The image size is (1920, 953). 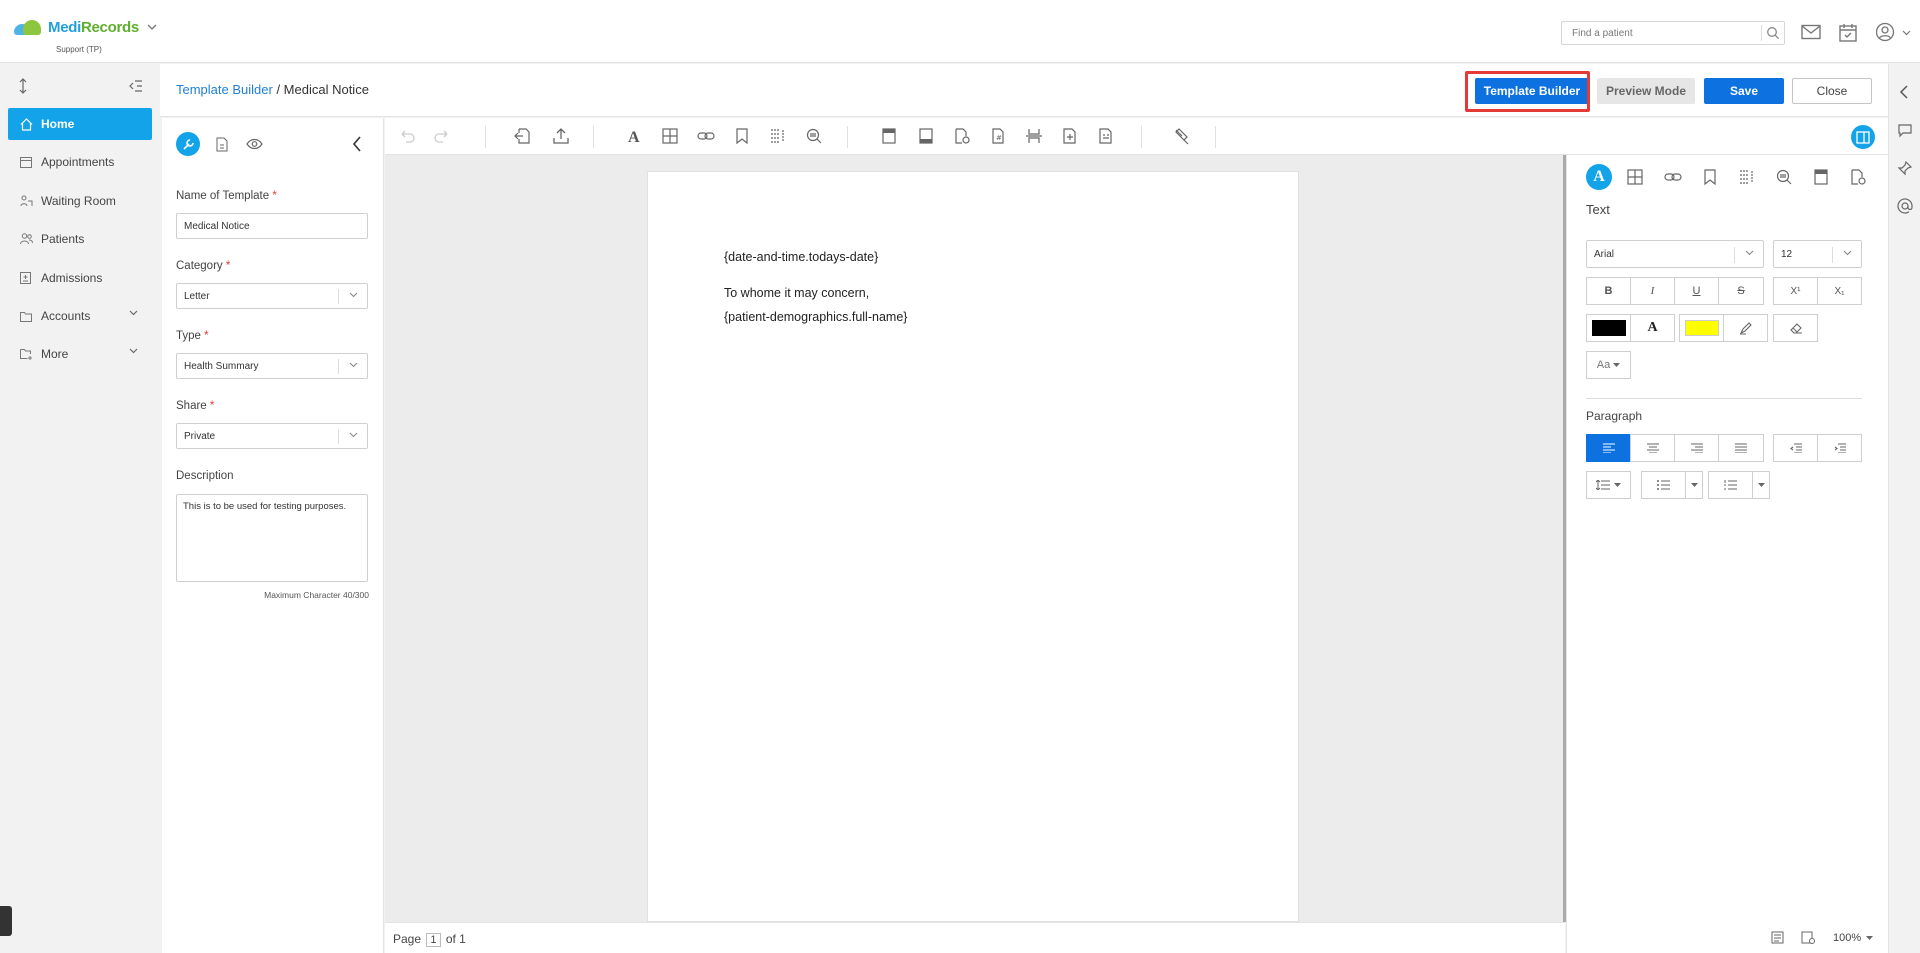 I want to click on breadcrumb-link-template-builder: Template Builder, so click(x=224, y=89).